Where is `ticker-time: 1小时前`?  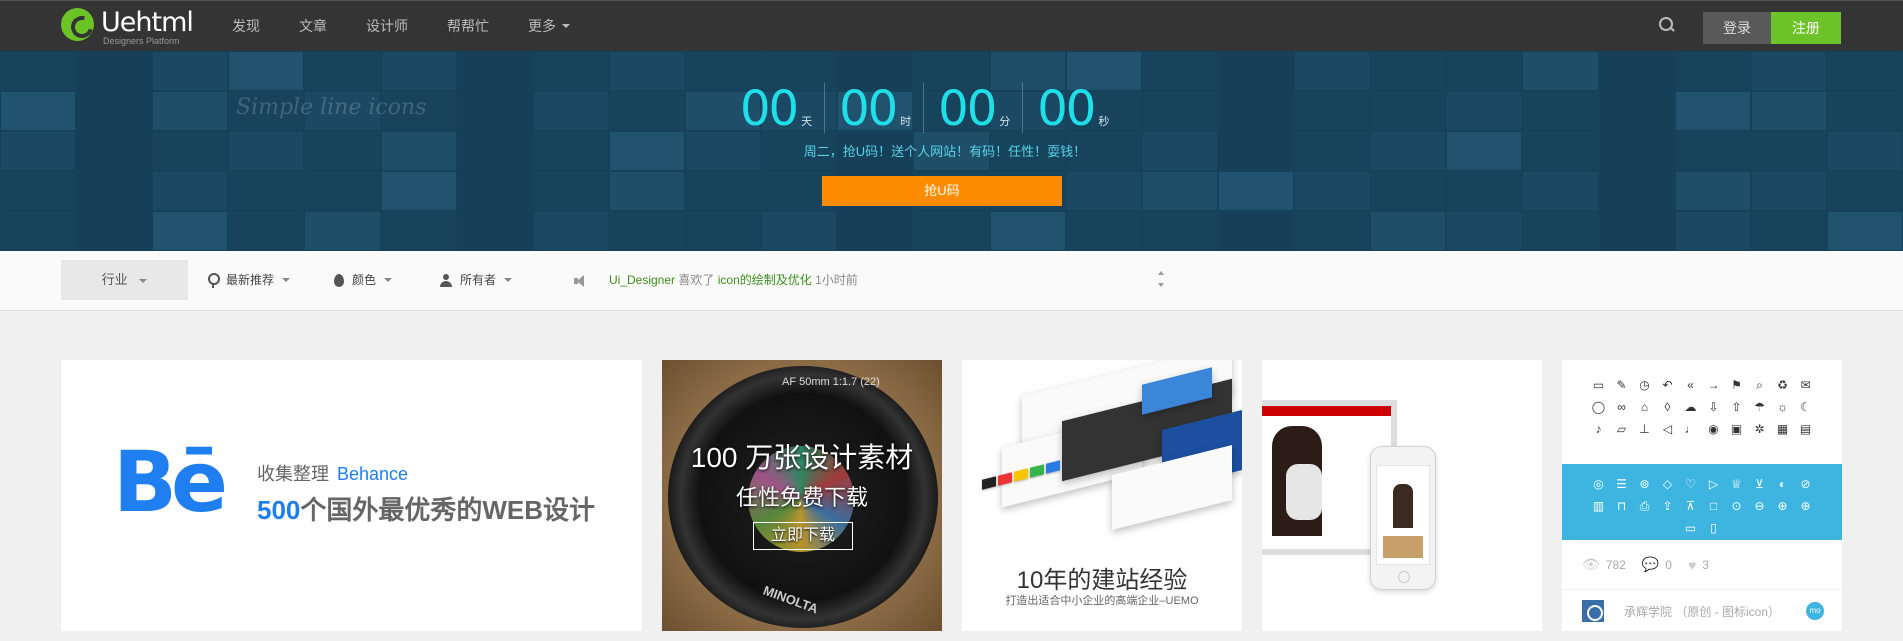
ticker-time: 1小时前 is located at coordinates (836, 280).